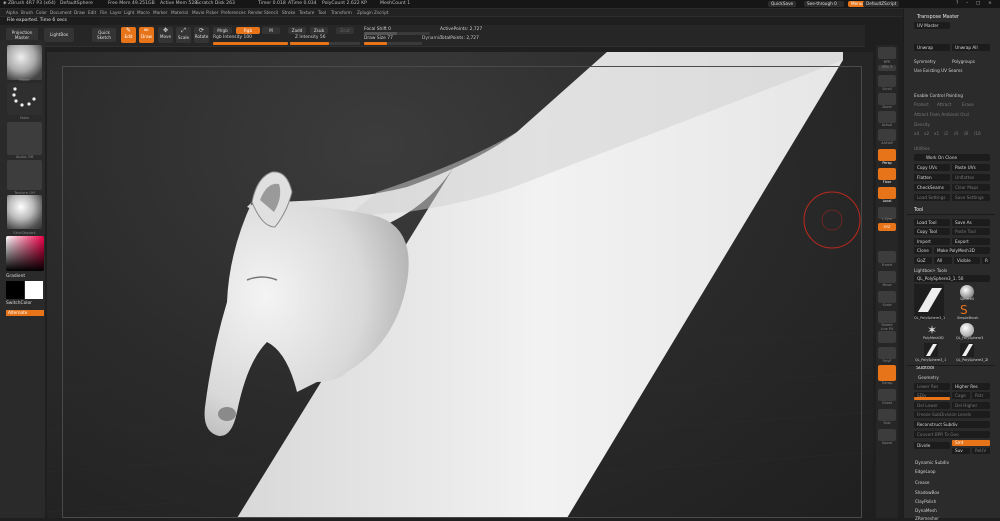 This screenshot has width=1000, height=521. What do you see at coordinates (925, 501) in the screenshot?
I see `clay-polish-header: ClayPolish` at bounding box center [925, 501].